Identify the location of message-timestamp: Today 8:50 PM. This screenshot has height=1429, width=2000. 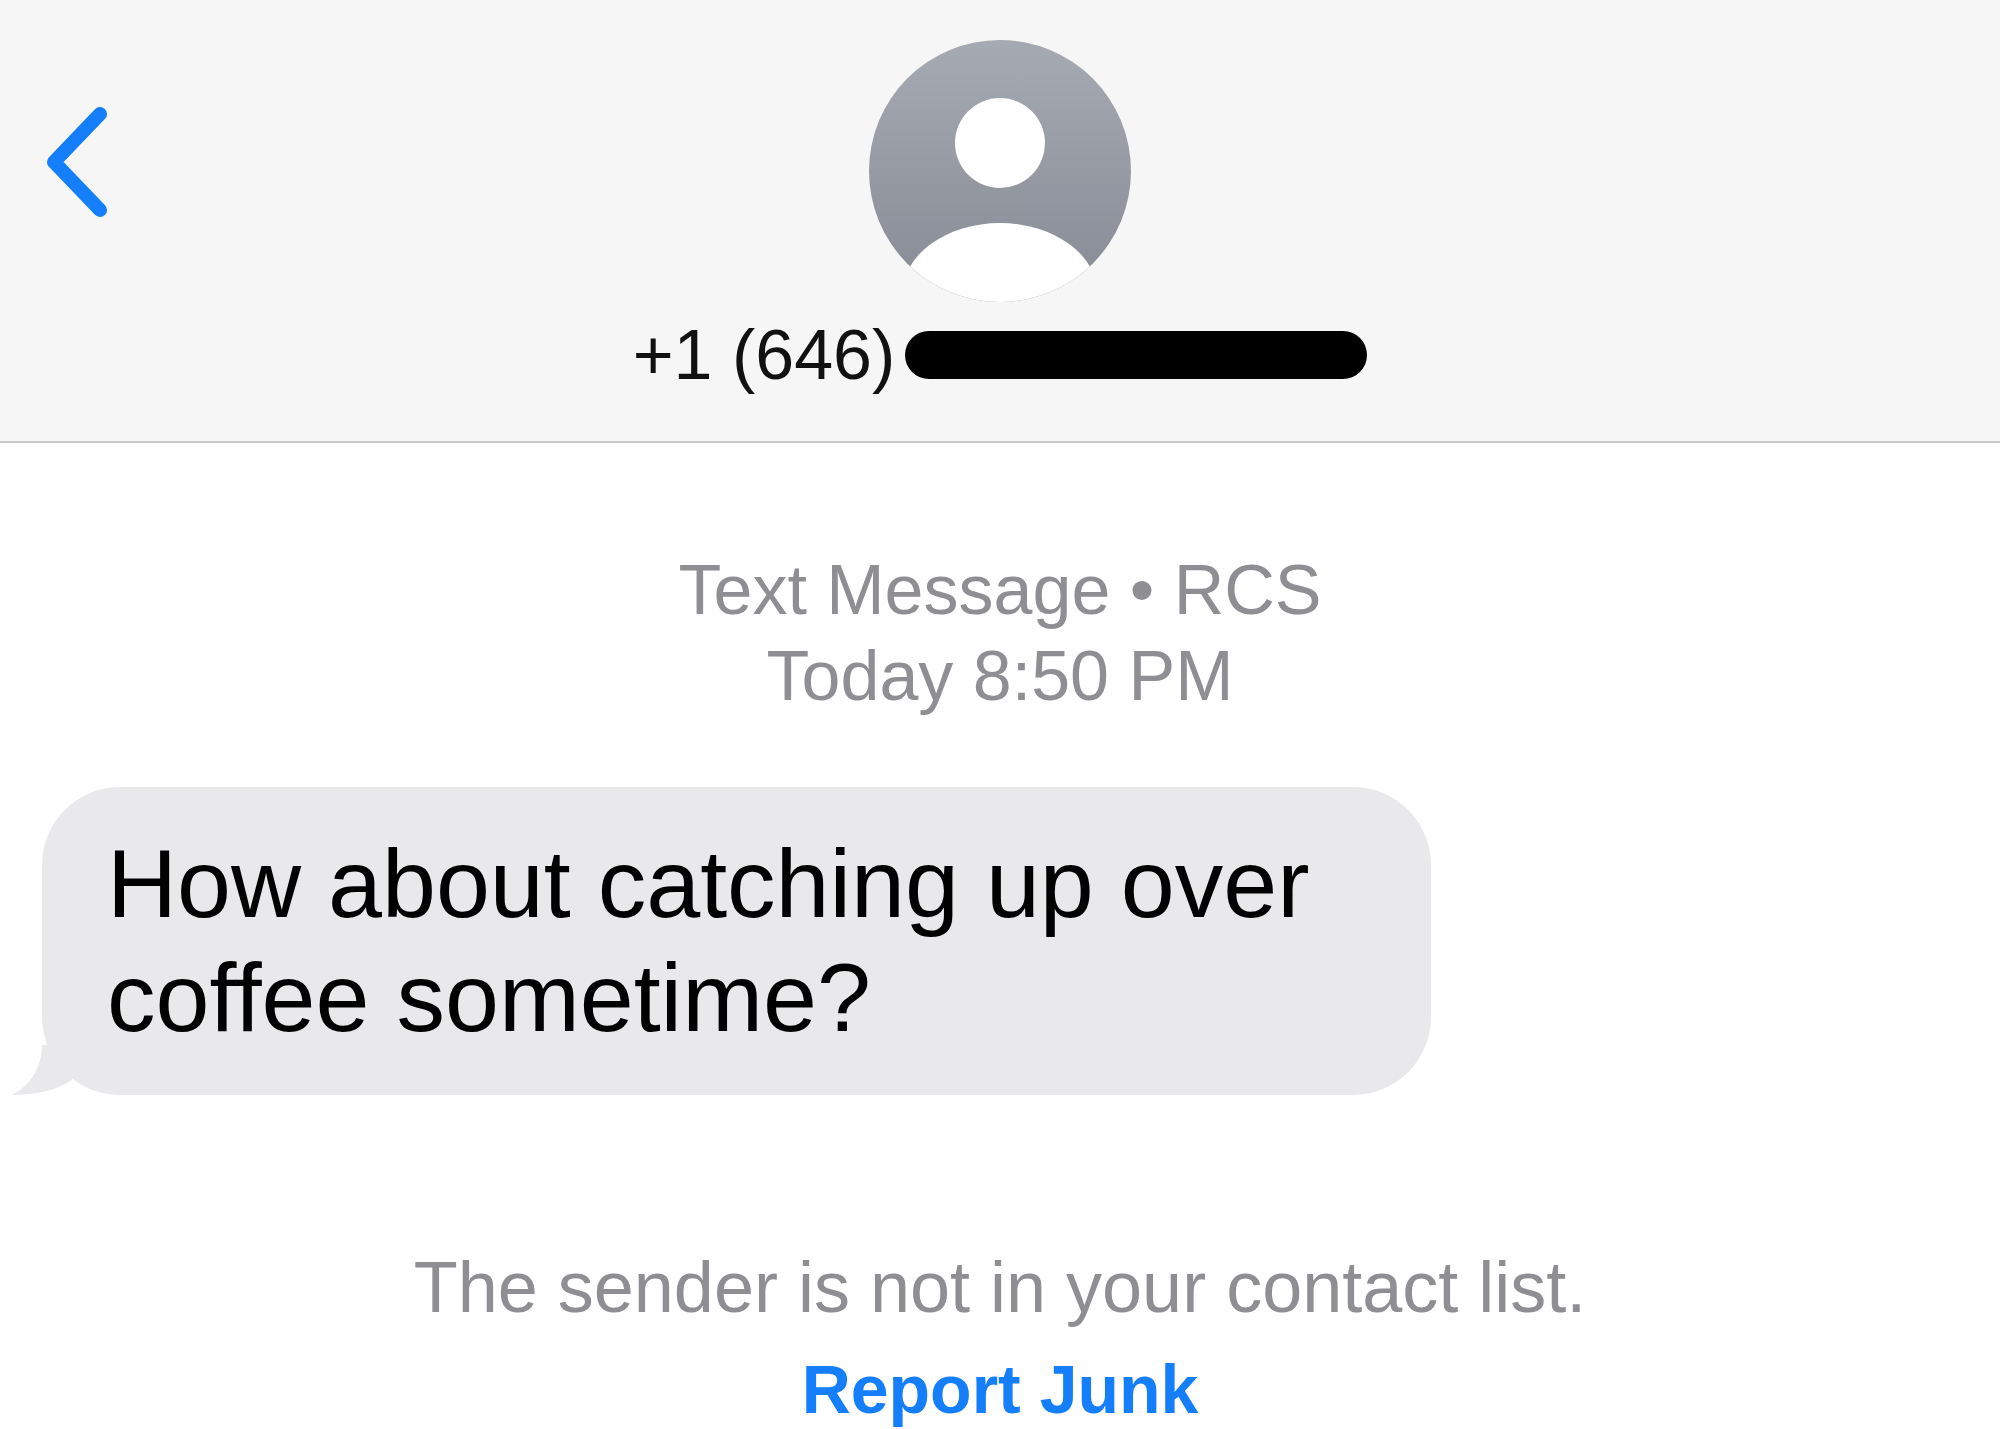
(1000, 676).